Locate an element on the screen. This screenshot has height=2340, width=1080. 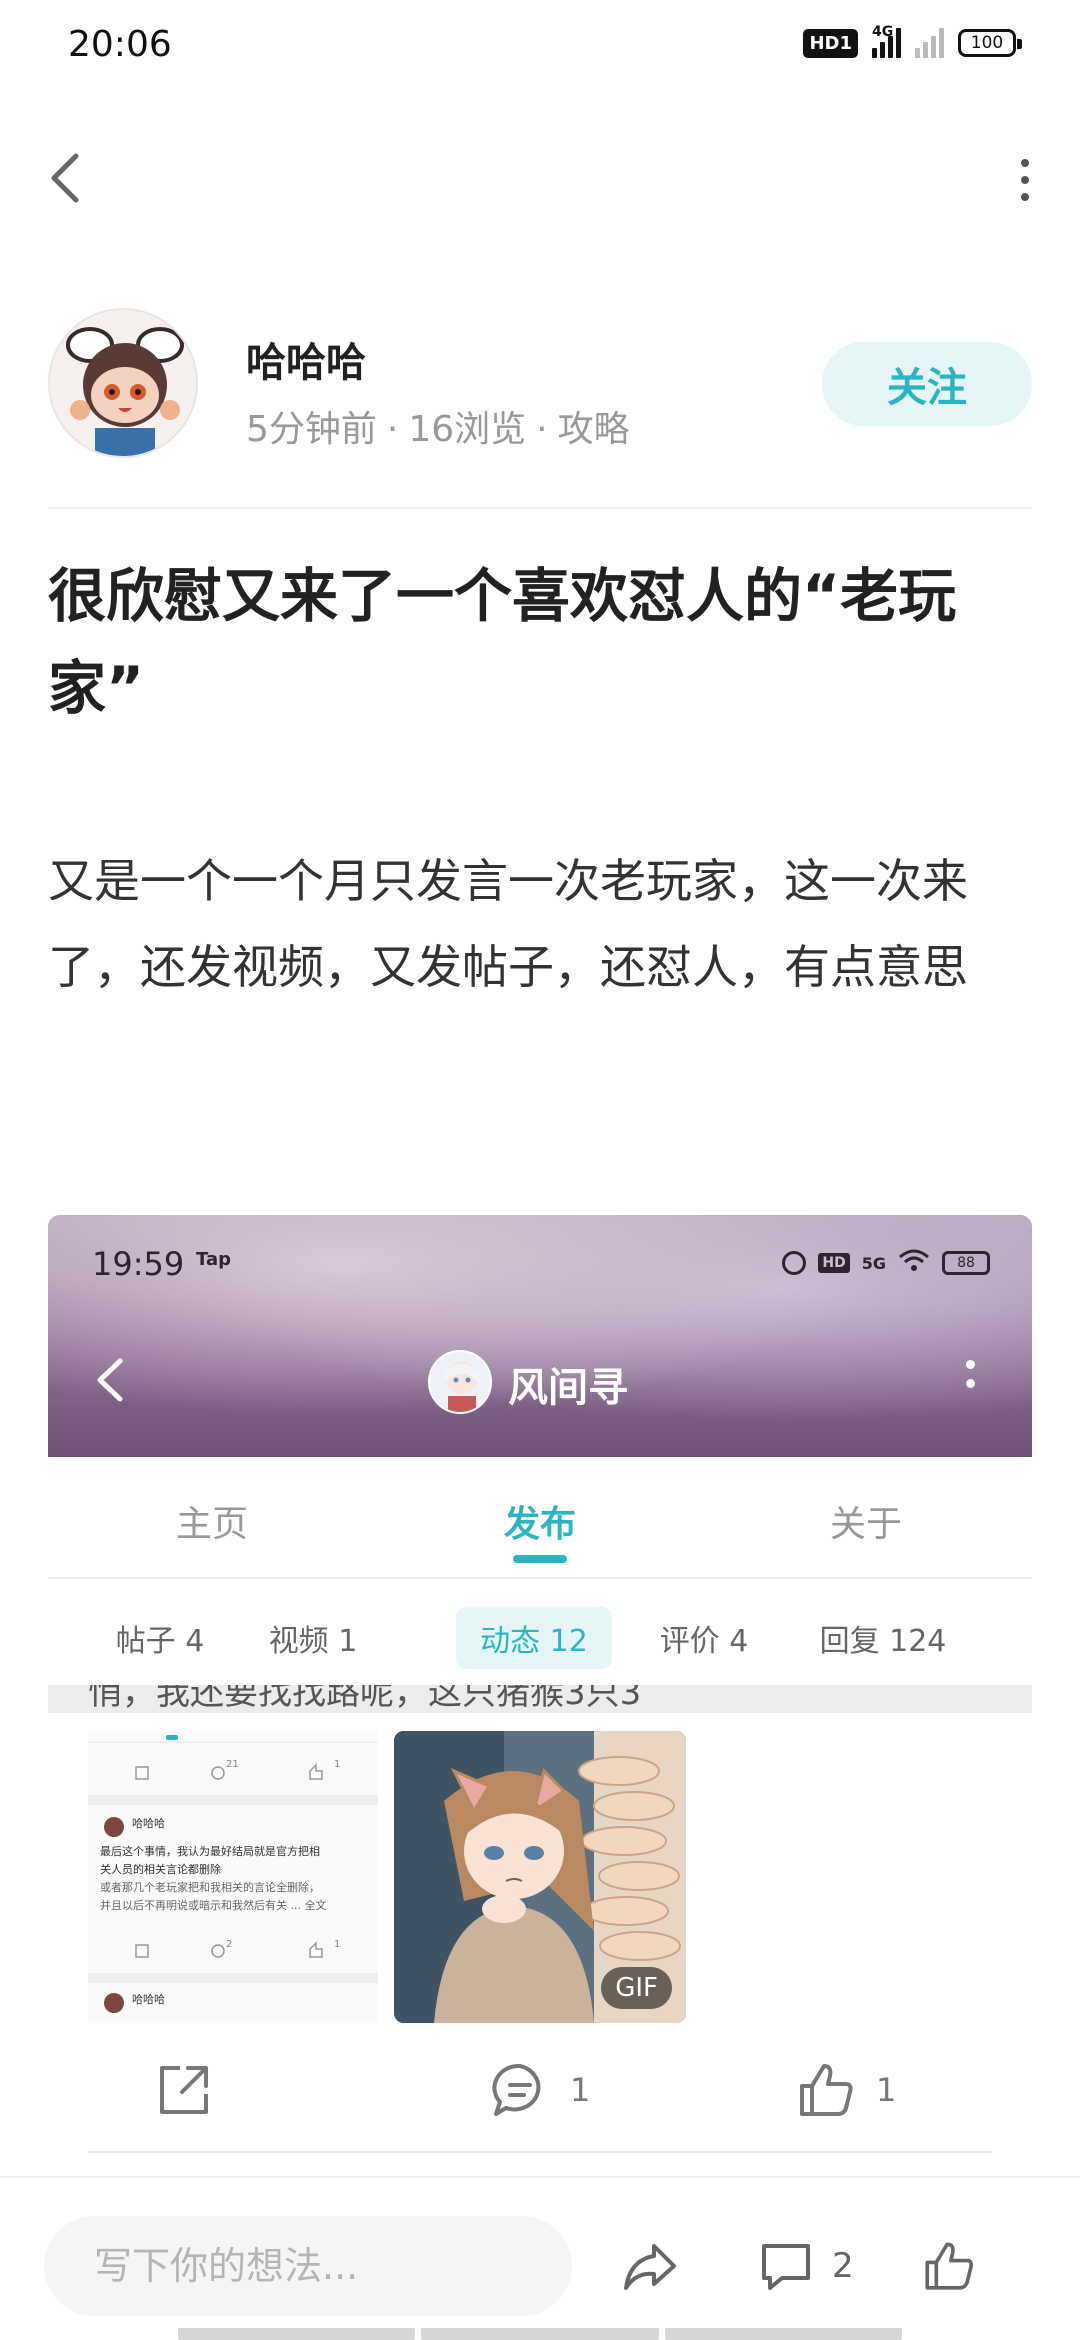
gesture-bar is located at coordinates (540, 2334).